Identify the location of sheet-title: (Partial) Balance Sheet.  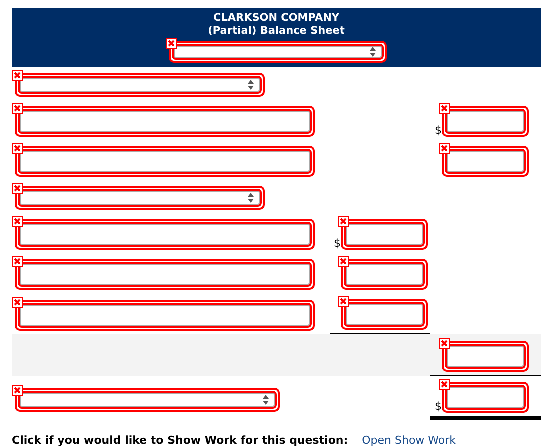
(276, 31).